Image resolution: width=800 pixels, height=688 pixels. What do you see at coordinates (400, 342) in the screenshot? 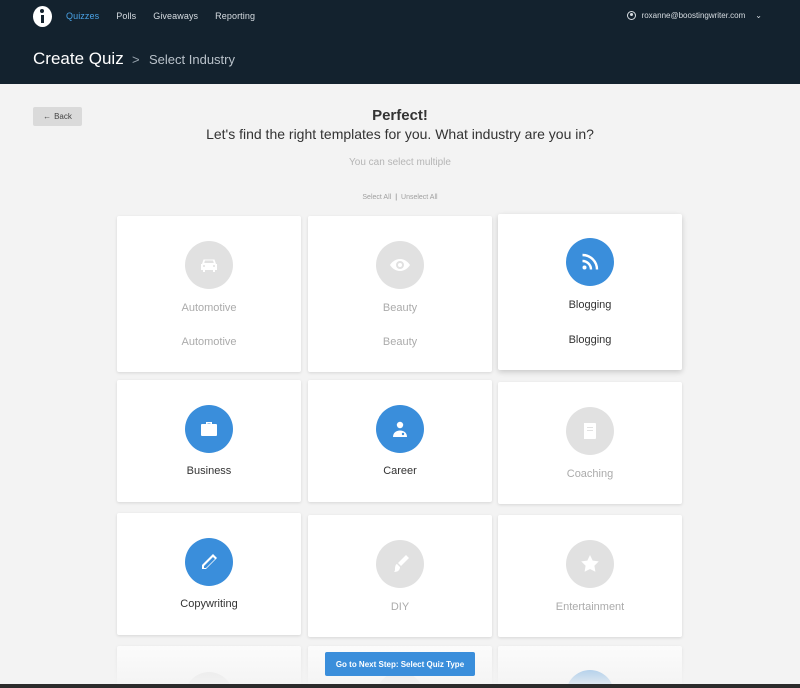
I see `industry-sublabel: Beauty` at bounding box center [400, 342].